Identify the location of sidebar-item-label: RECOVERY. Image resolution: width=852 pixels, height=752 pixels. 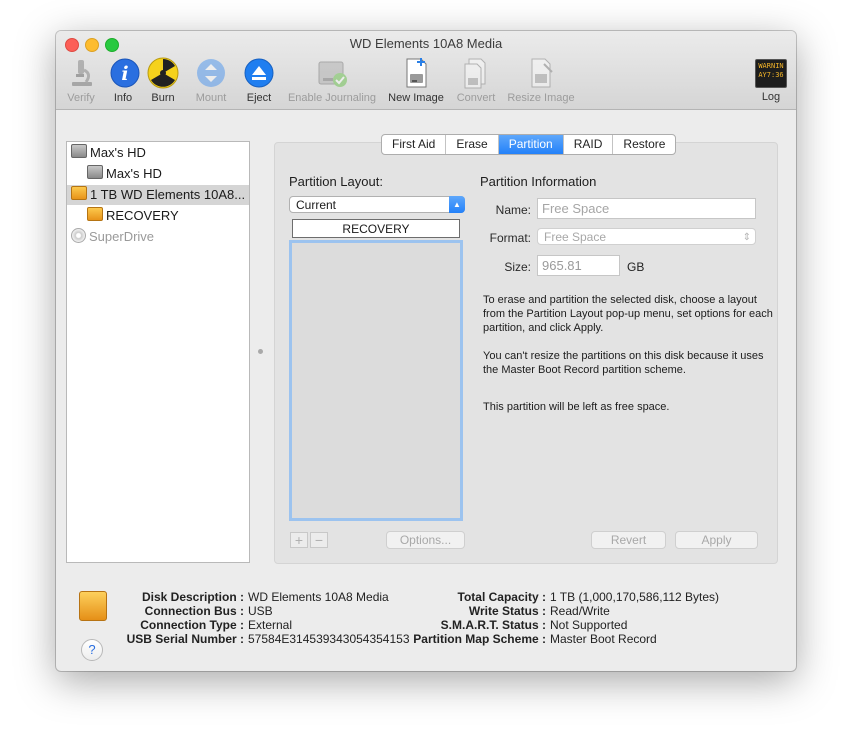
(142, 215).